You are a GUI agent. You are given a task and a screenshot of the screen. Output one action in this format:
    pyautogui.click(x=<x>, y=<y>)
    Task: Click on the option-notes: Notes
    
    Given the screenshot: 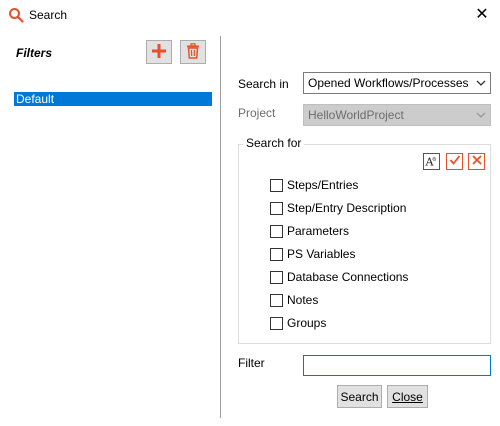 What is the action you would take?
    pyautogui.click(x=294, y=300)
    